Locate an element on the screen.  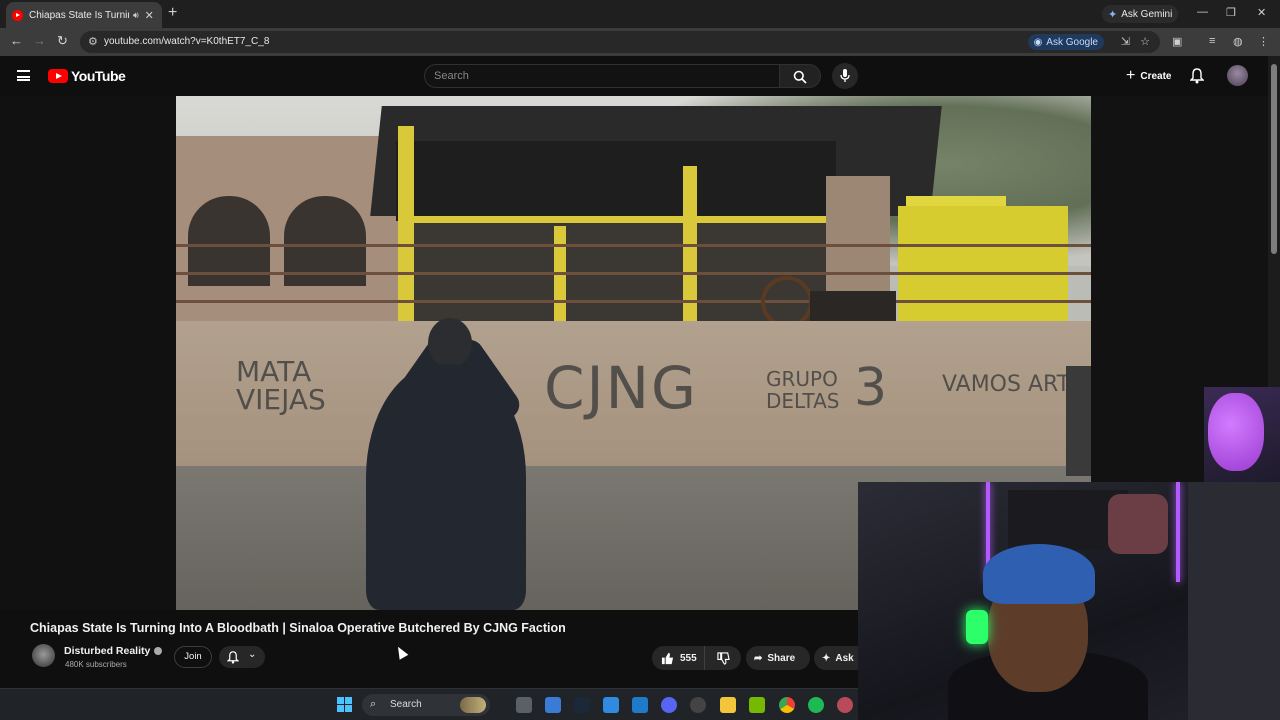
search-button is located at coordinates (800, 76).